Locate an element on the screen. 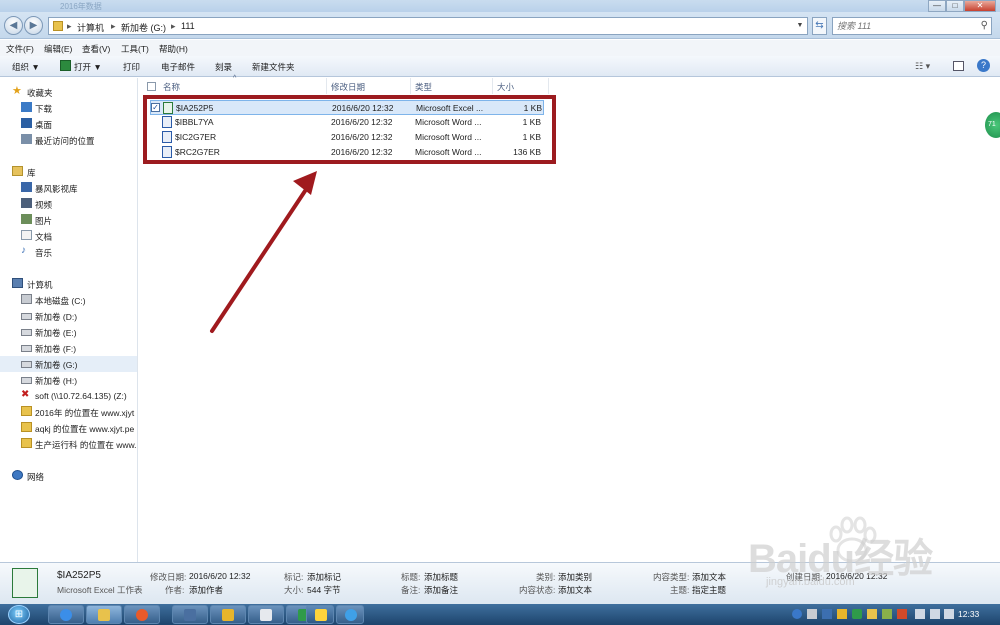  excel-file-large-icon is located at coordinates (25, 583).